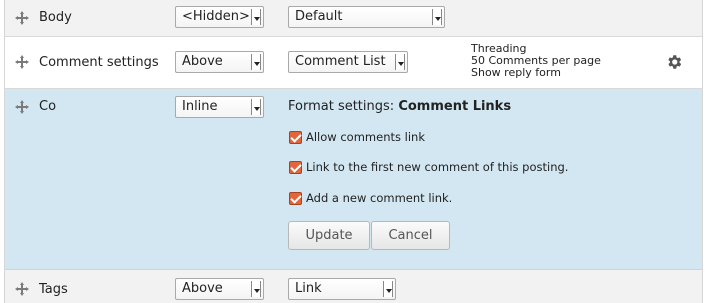  I want to click on label-position-select: <Hidden>, so click(219, 17).